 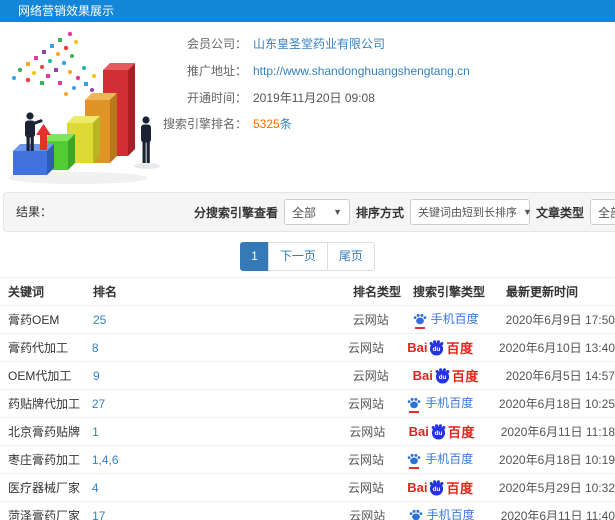 I want to click on article-type-label: 文章类型, so click(x=560, y=212).